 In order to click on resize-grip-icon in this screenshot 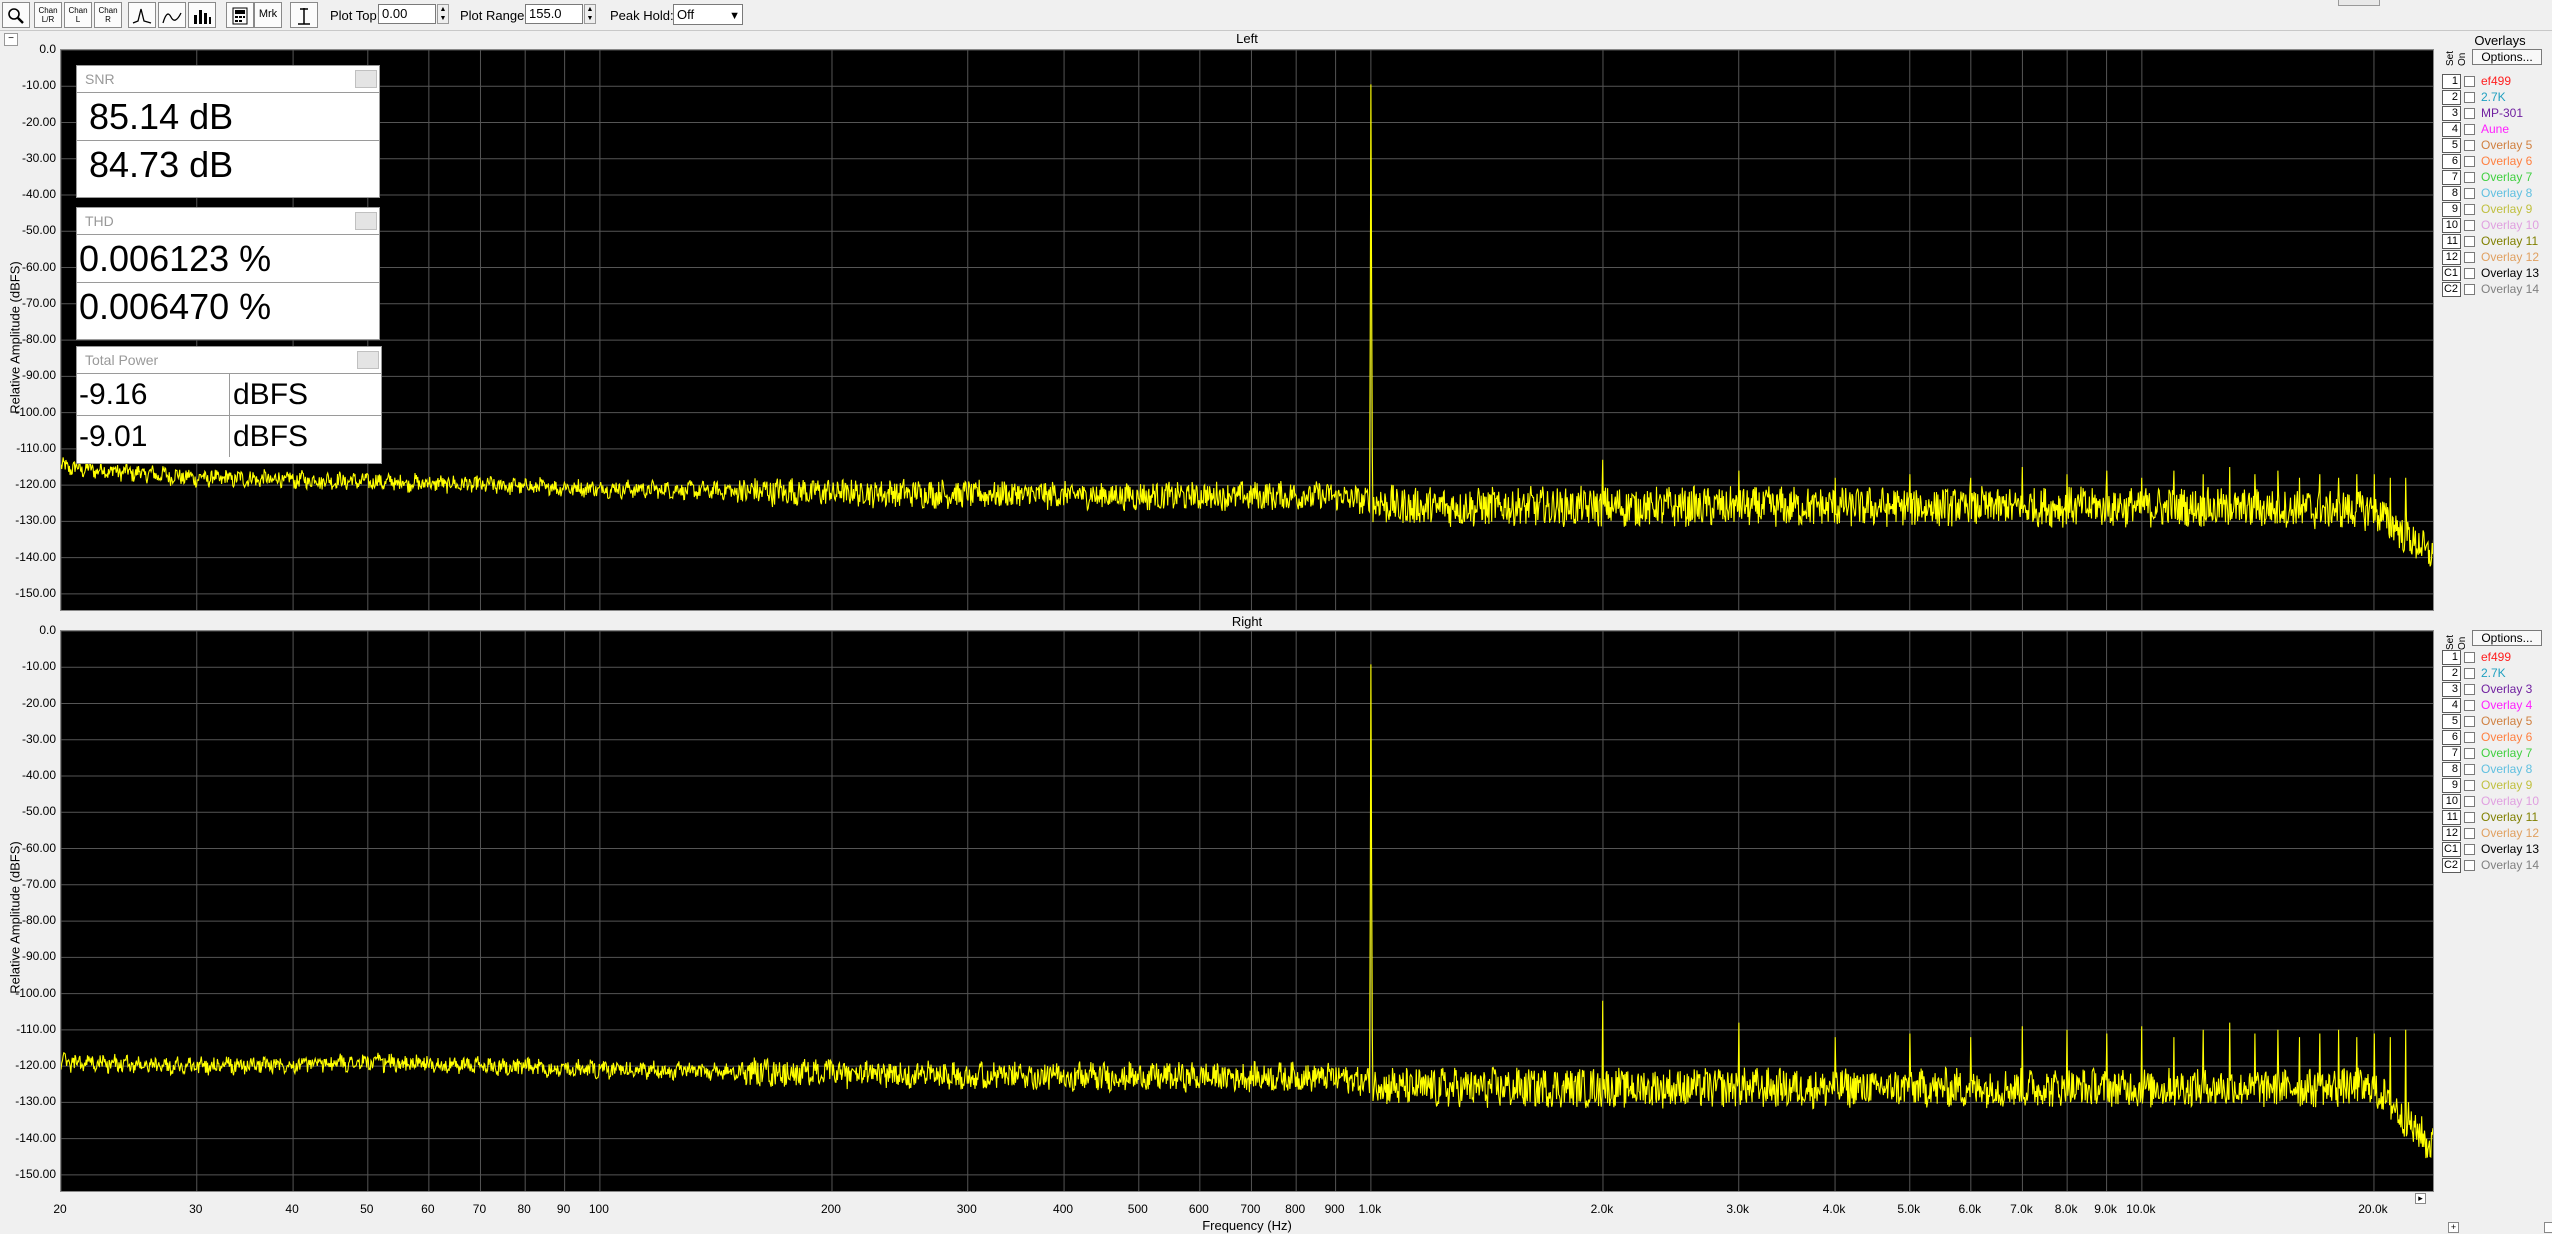, I will do `click(2548, 1227)`.